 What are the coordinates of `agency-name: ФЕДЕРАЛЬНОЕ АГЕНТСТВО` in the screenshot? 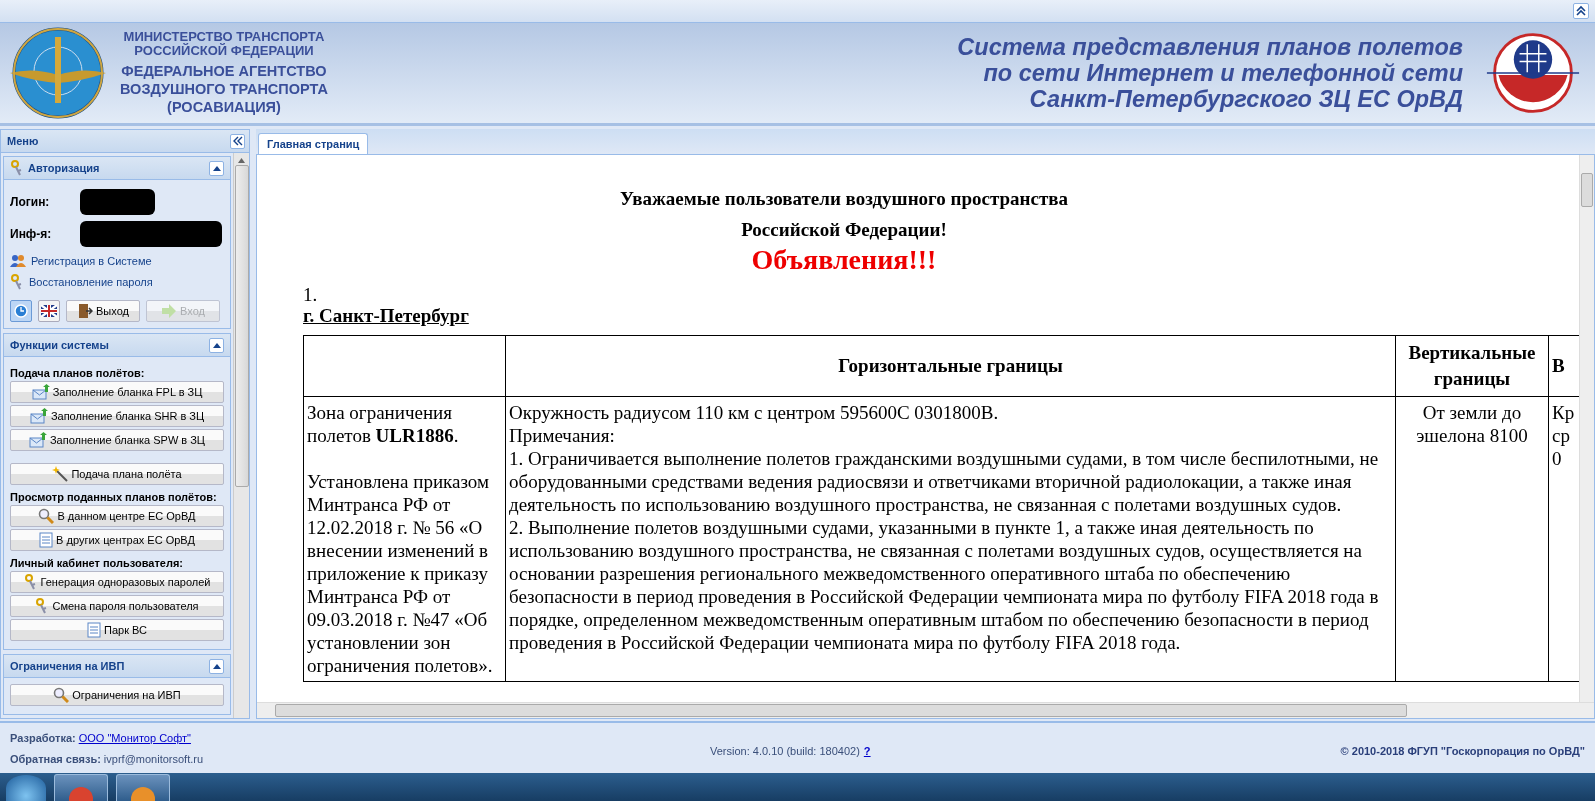 It's located at (224, 71).